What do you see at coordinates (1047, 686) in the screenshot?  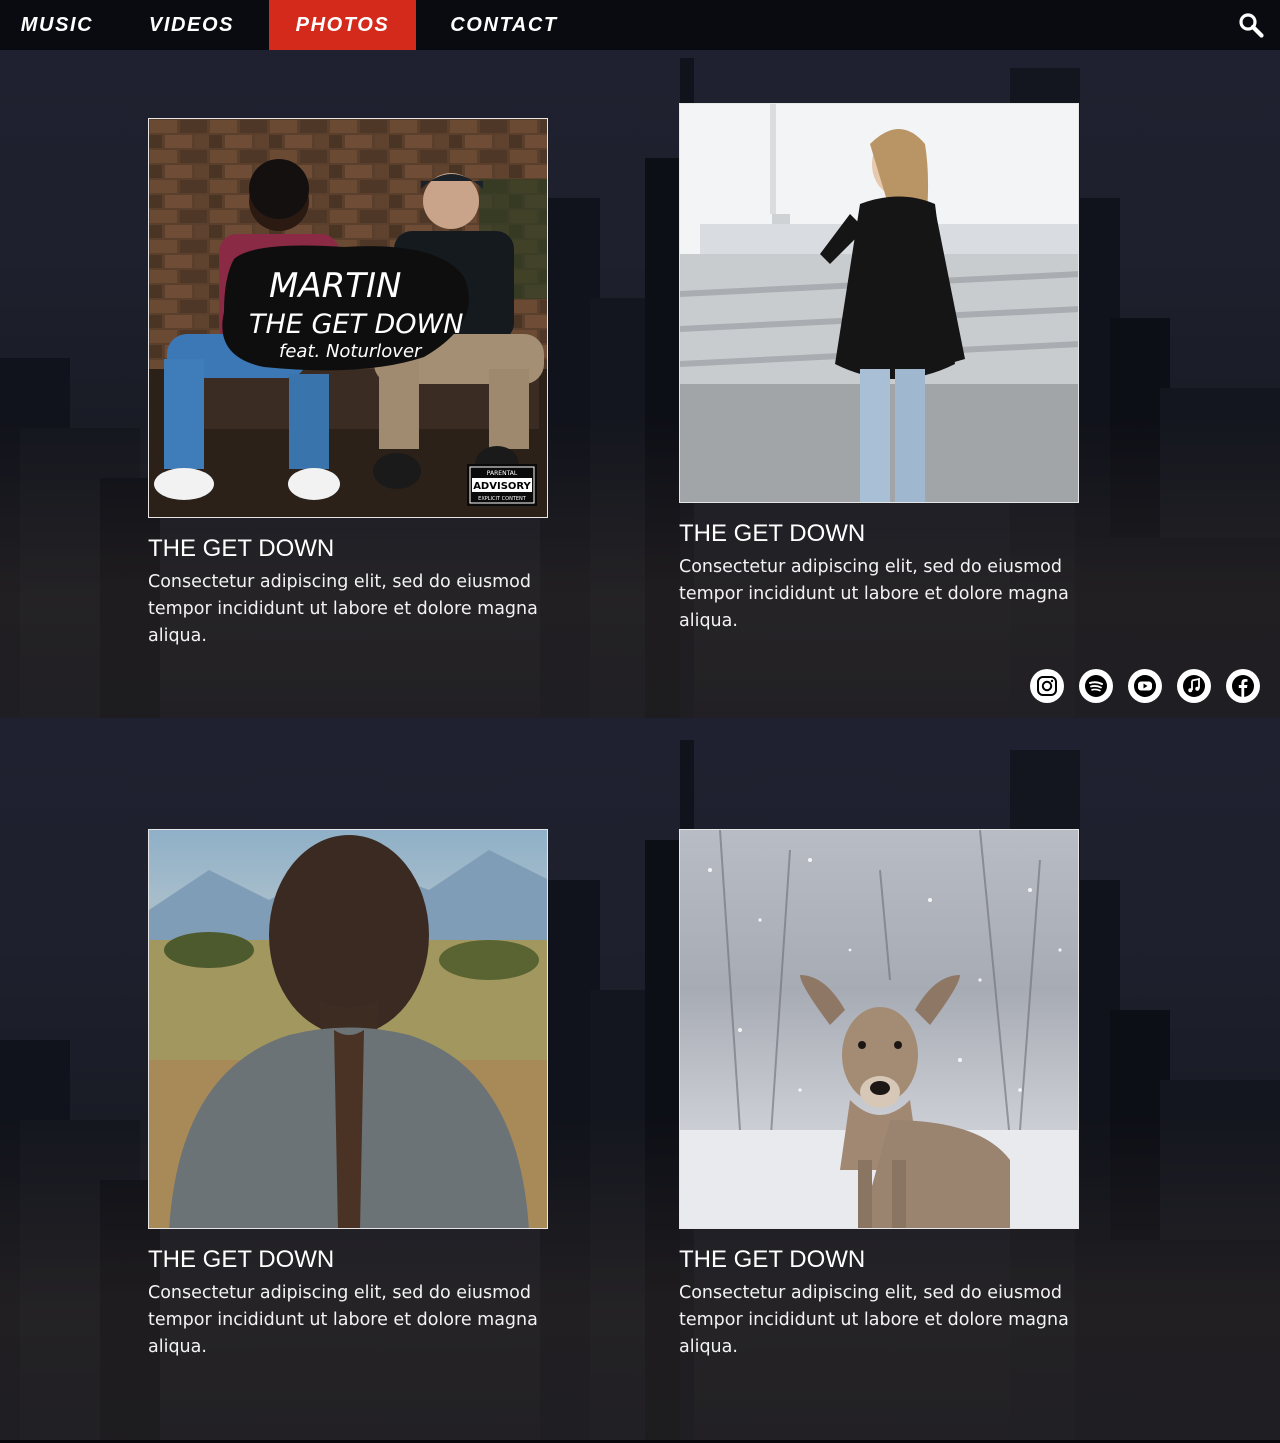 I see `instagram-icon` at bounding box center [1047, 686].